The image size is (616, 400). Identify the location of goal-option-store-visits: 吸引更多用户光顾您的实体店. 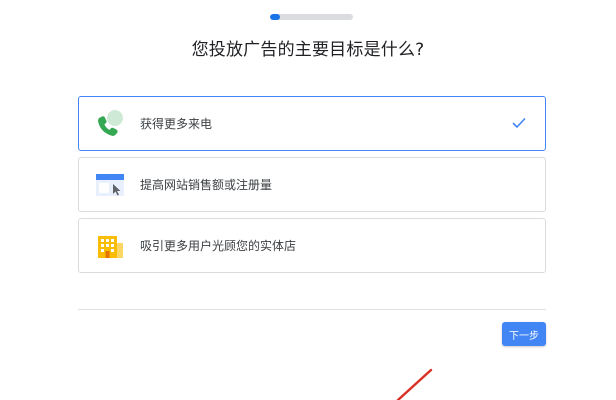
(312, 245).